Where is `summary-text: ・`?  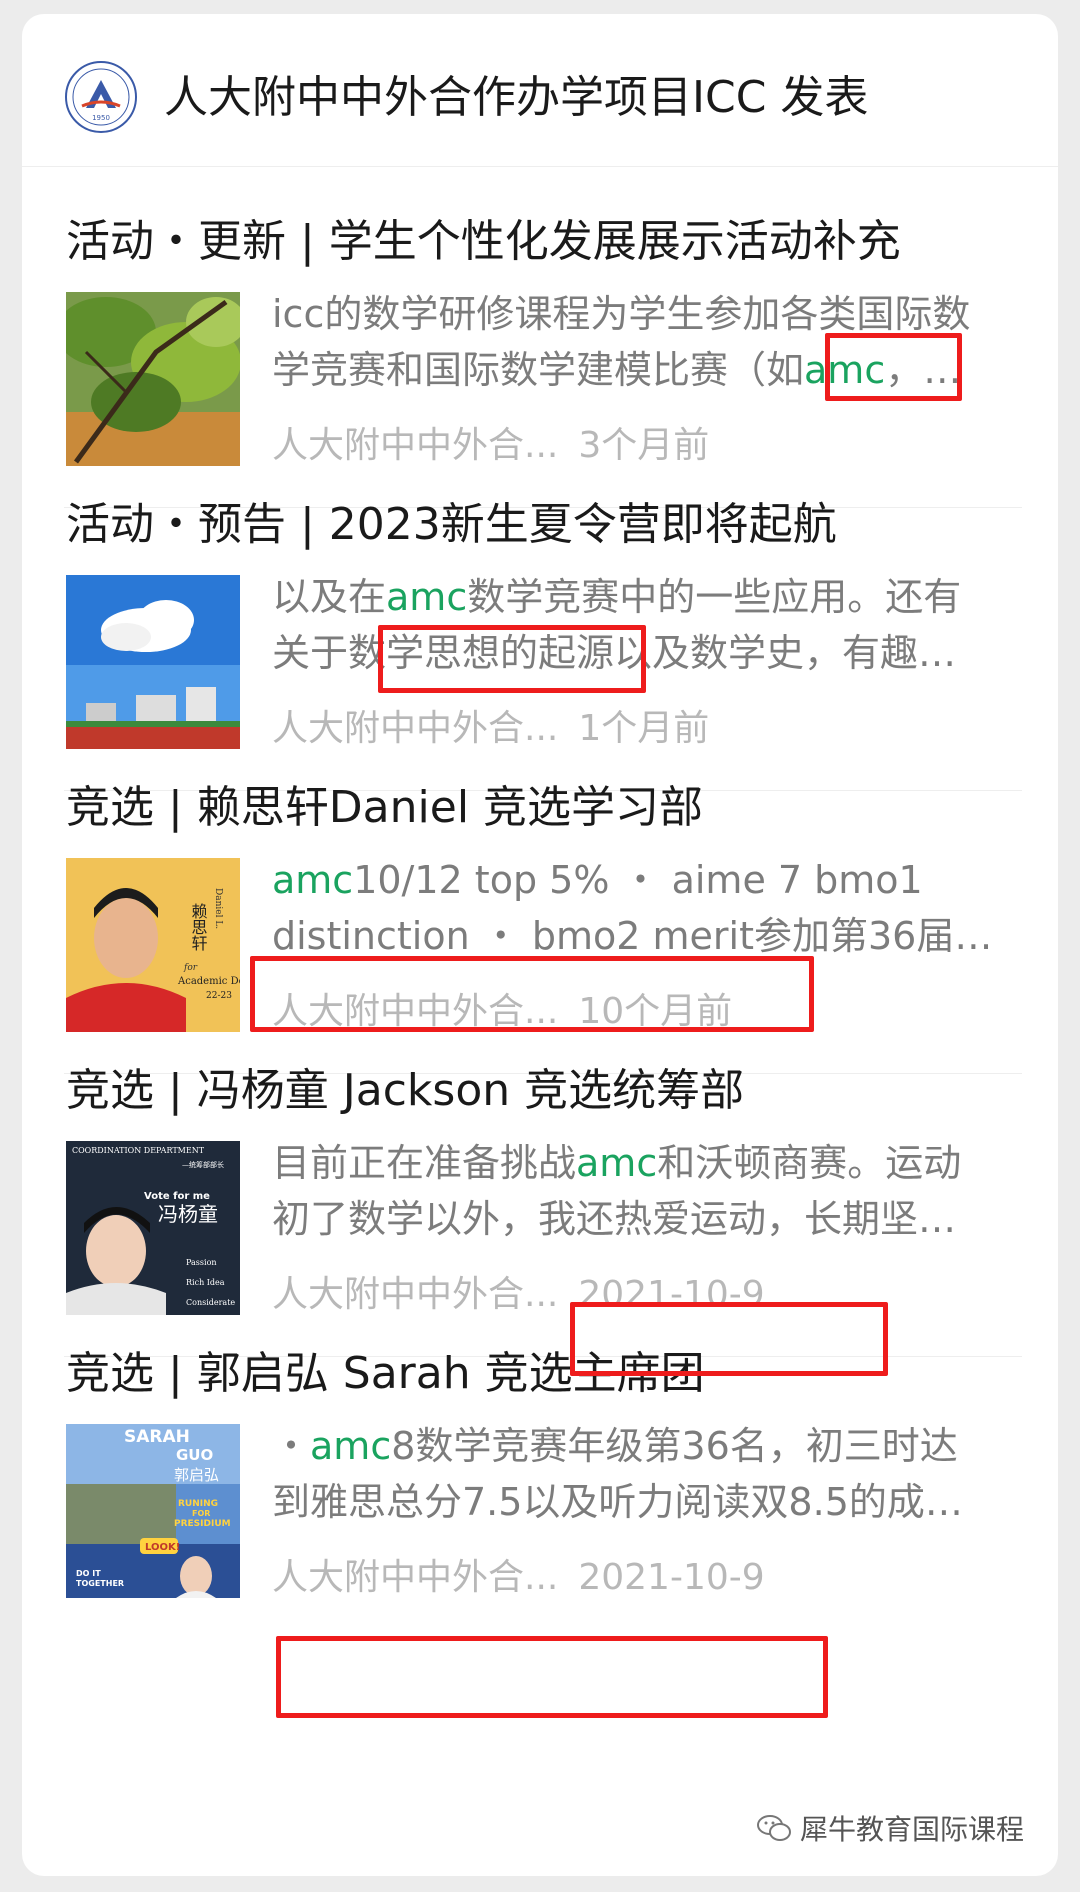 summary-text: ・ is located at coordinates (291, 1446).